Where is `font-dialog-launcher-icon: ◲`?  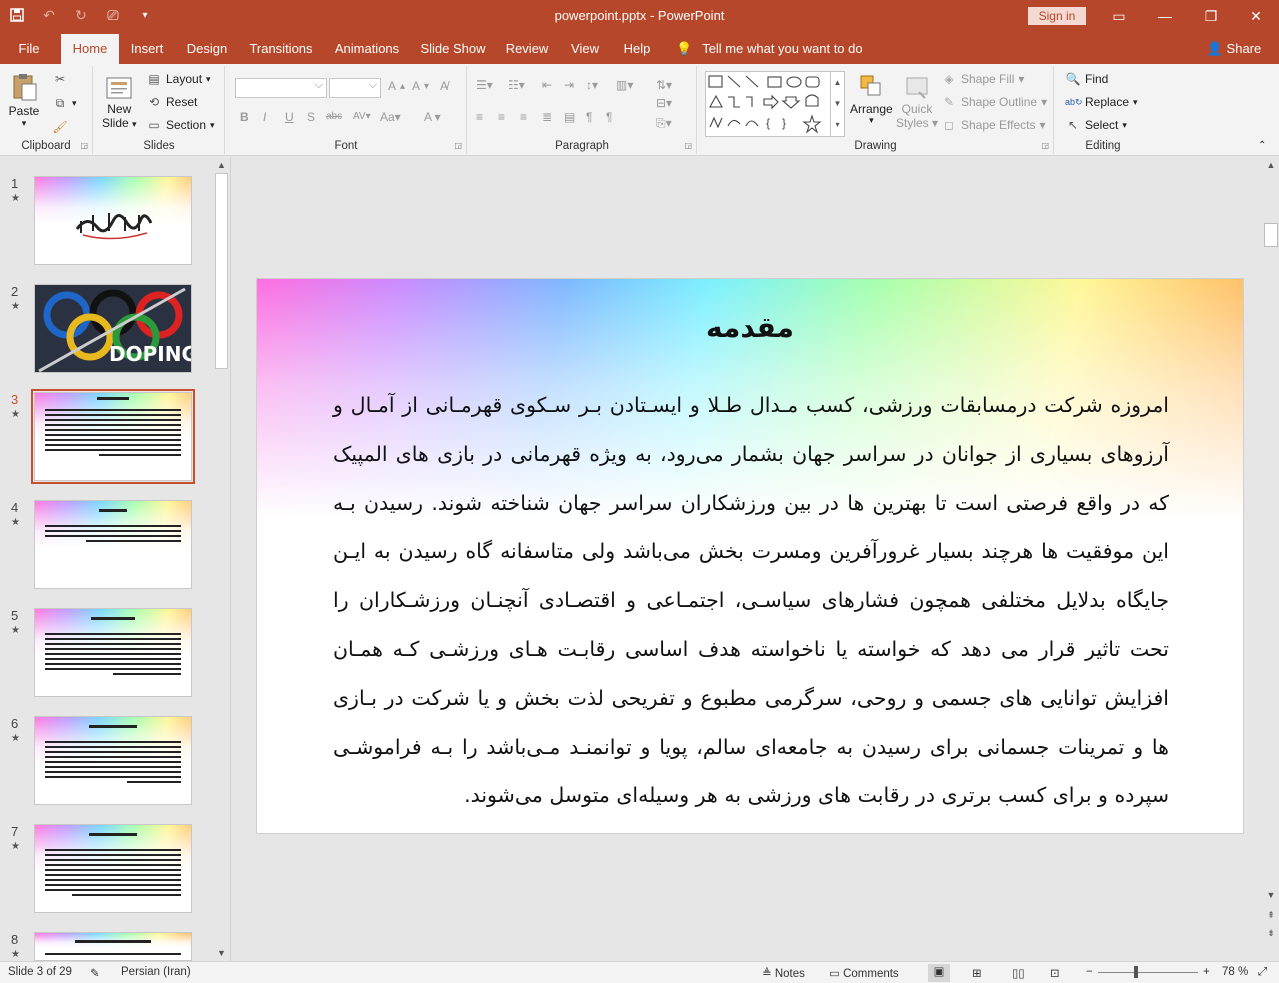
font-dialog-launcher-icon: ◲ is located at coordinates (458, 145).